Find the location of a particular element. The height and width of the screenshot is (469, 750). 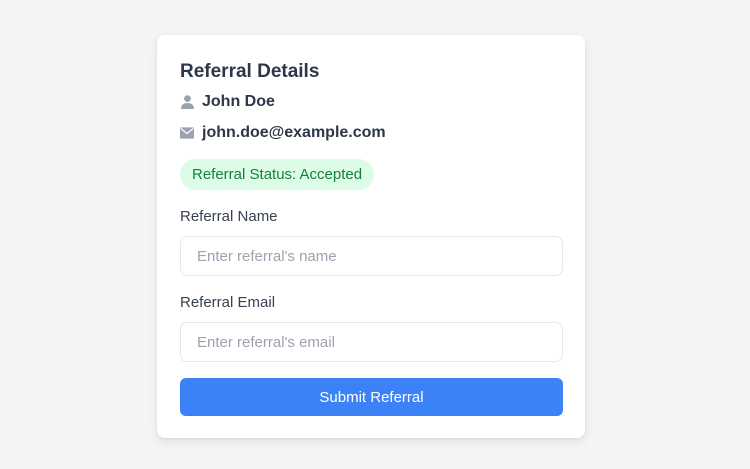

user-icon is located at coordinates (187, 102).